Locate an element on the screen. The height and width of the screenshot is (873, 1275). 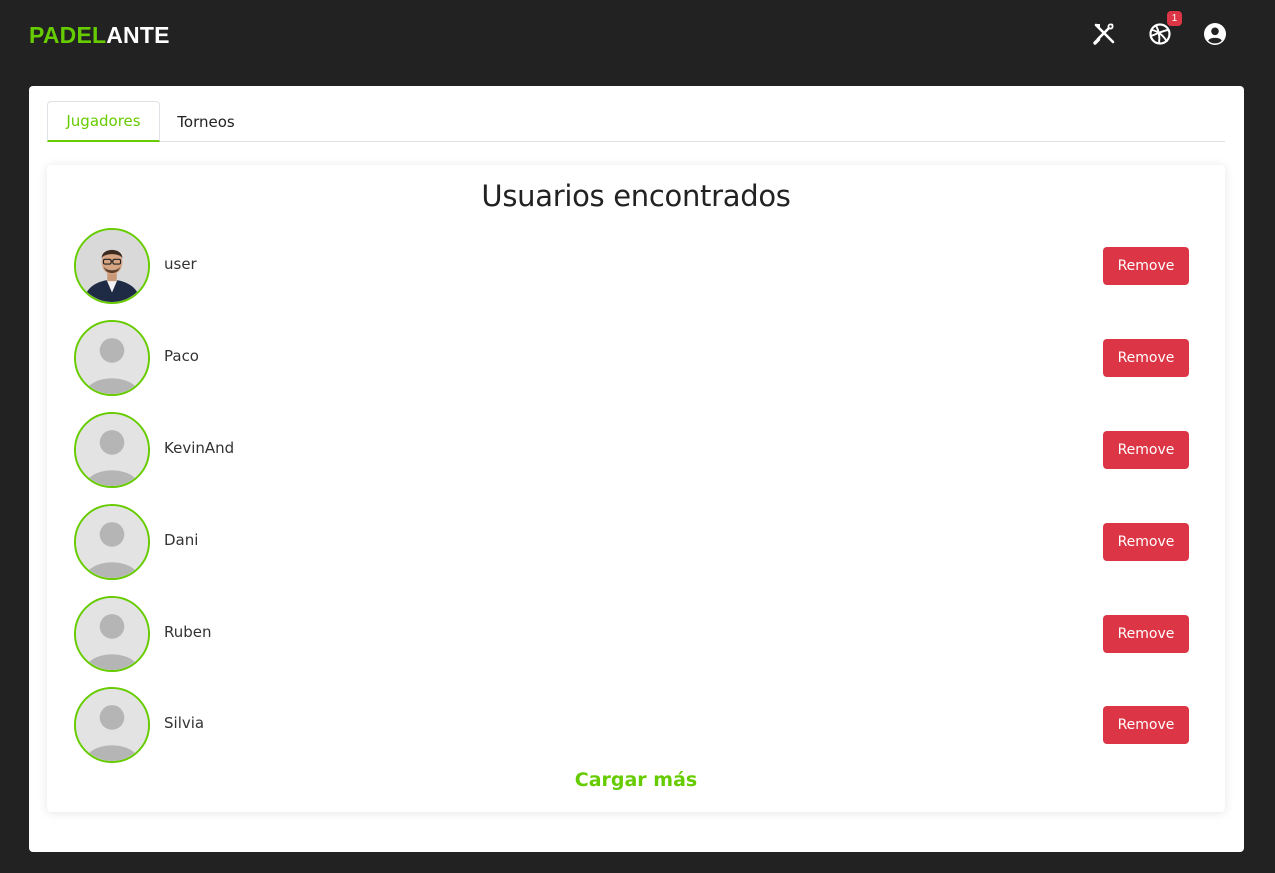
tools-icon-graphic is located at coordinates (1104, 34).